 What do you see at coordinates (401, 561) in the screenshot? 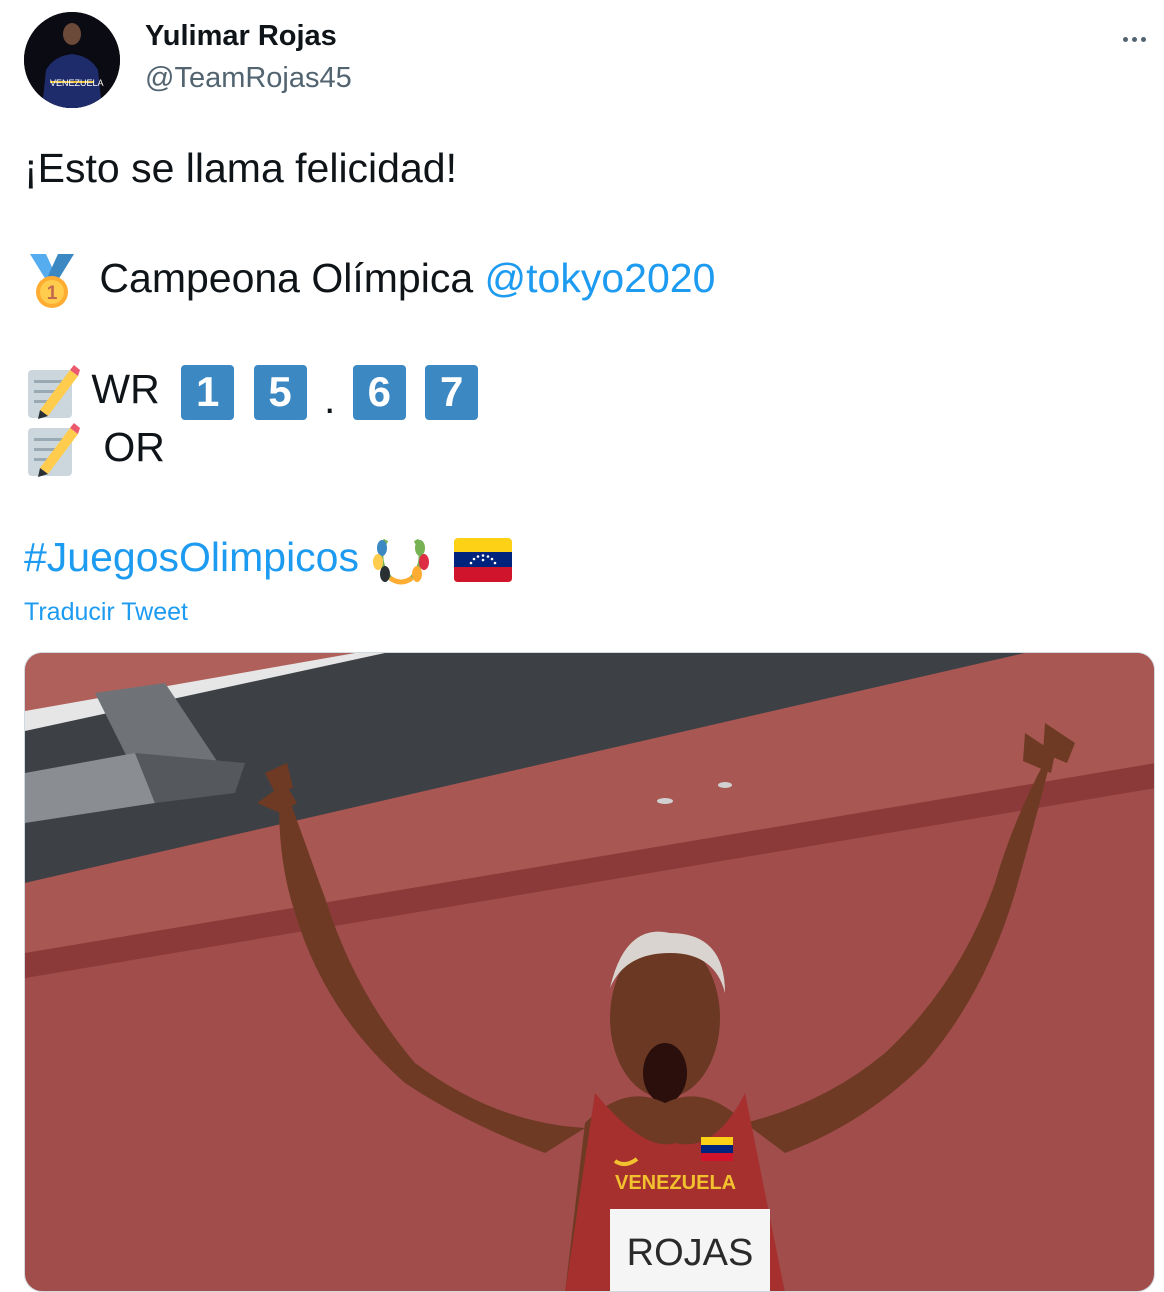
I see `laurel-wreath-icon` at bounding box center [401, 561].